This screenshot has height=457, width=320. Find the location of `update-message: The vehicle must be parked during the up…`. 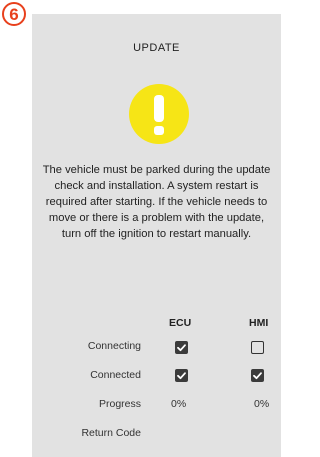

update-message: The vehicle must be parked during the up… is located at coordinates (156, 202).